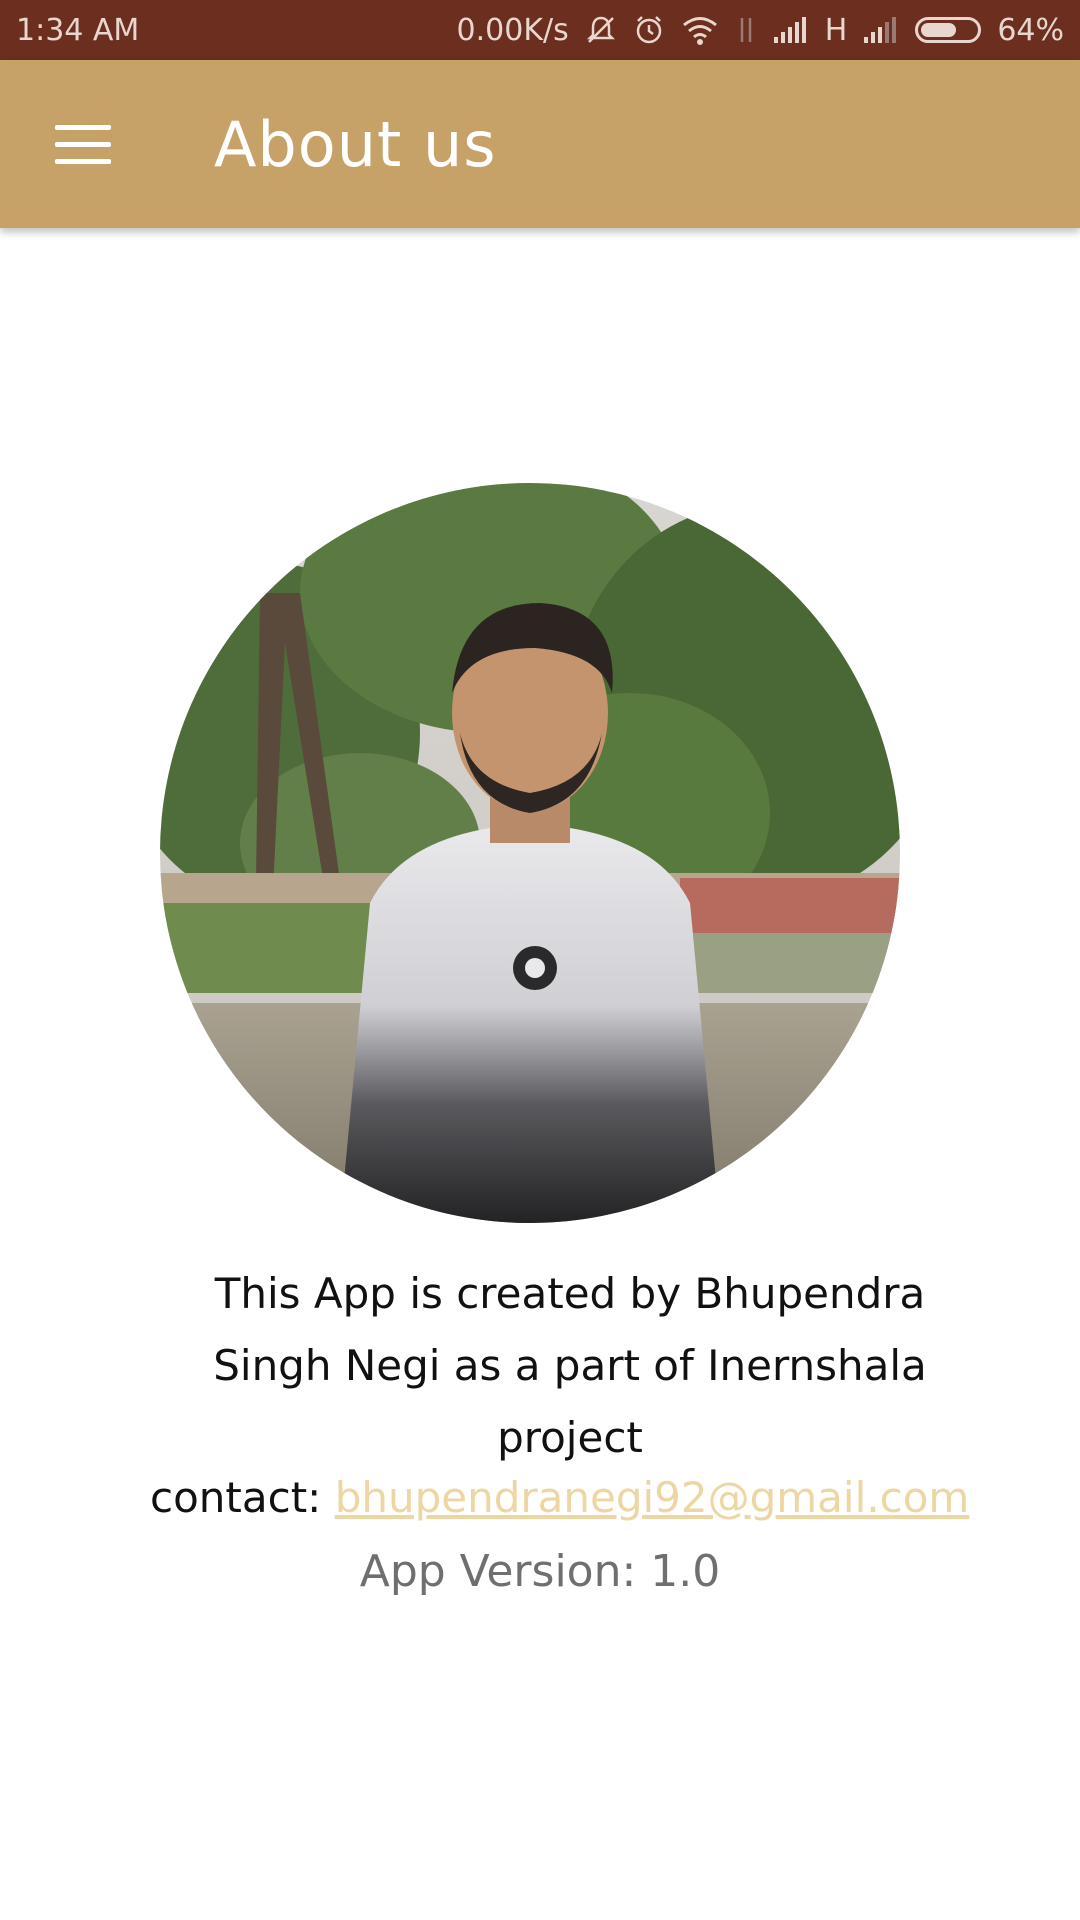 This screenshot has height=1920, width=1080. I want to click on contact-label: contact:, so click(236, 1497).